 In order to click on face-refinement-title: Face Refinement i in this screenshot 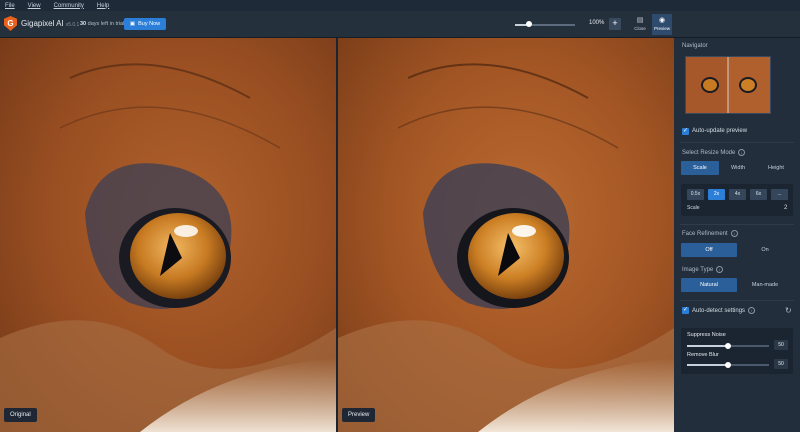, I will do `click(710, 233)`.